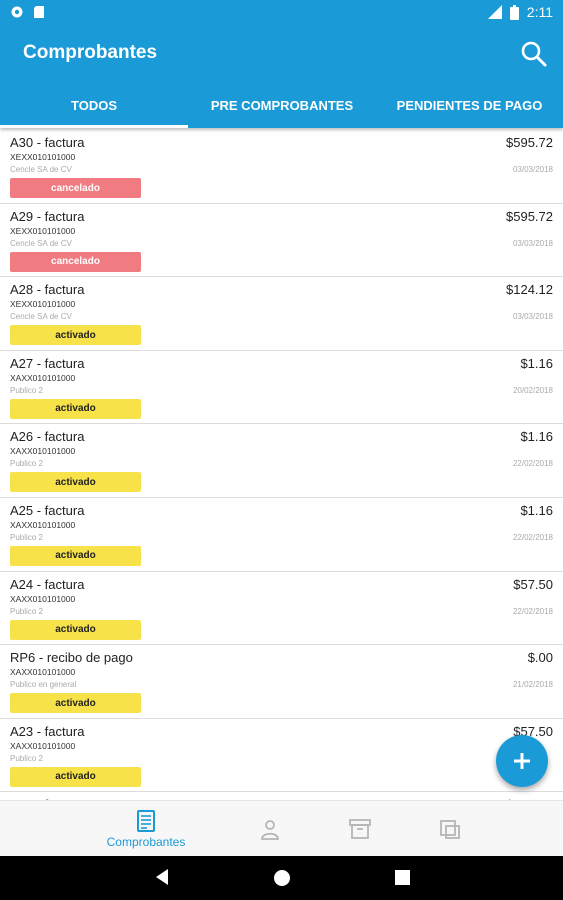 The image size is (563, 900). I want to click on back-icon, so click(162, 877).